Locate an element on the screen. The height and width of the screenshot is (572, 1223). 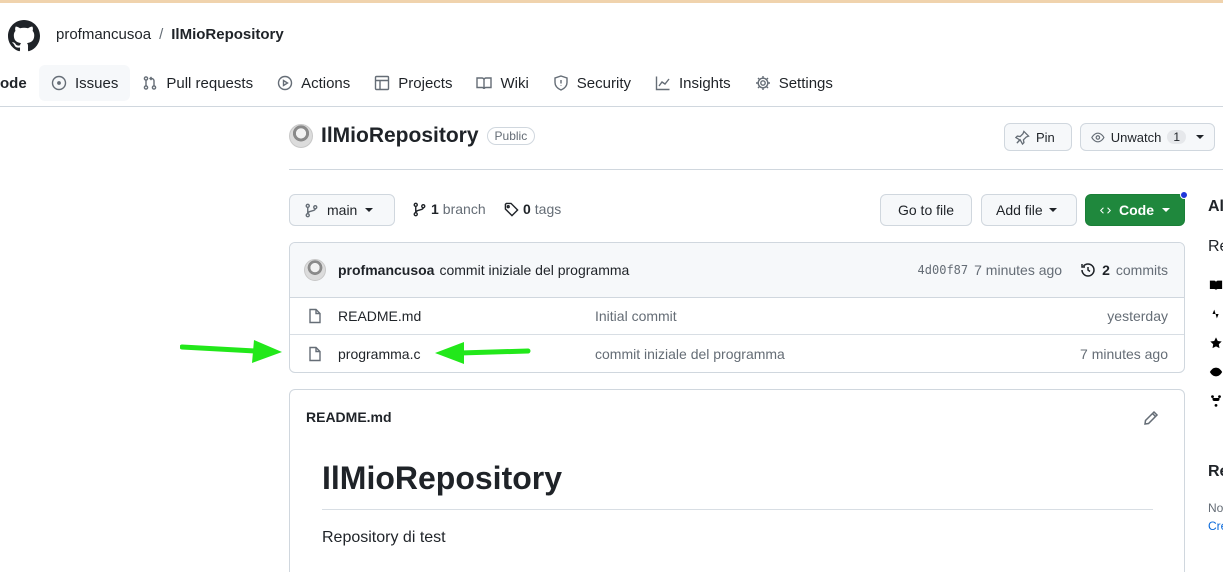
file-age: 7 minutes ago is located at coordinates (1124, 353).